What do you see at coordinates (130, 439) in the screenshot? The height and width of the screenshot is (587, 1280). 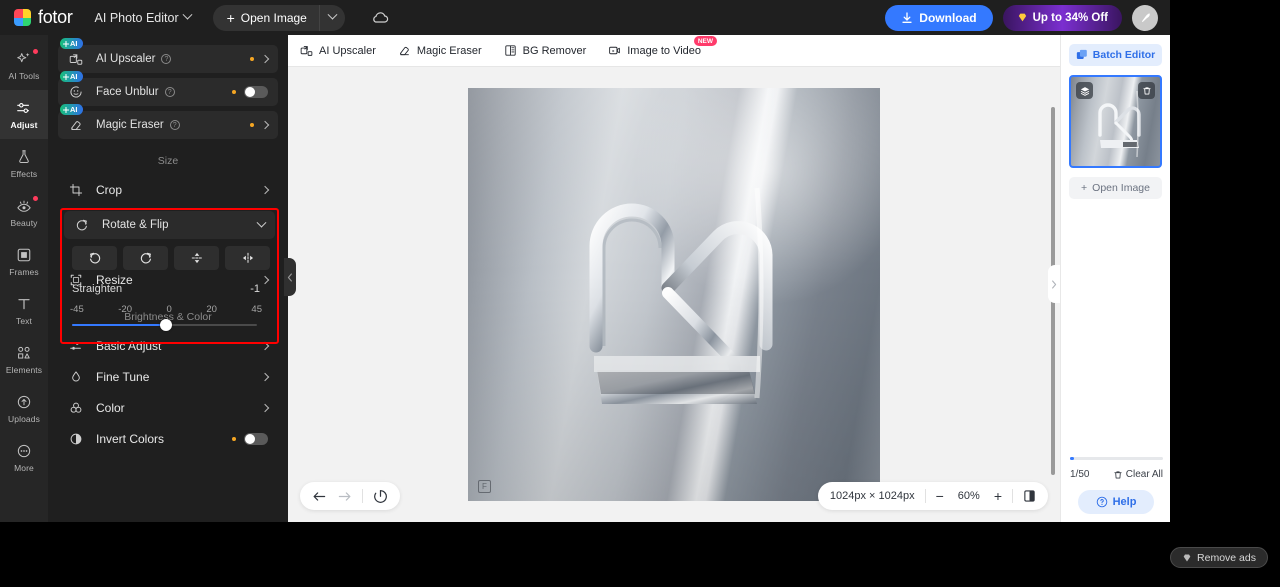 I see `panel-row-label: Invert Colors` at bounding box center [130, 439].